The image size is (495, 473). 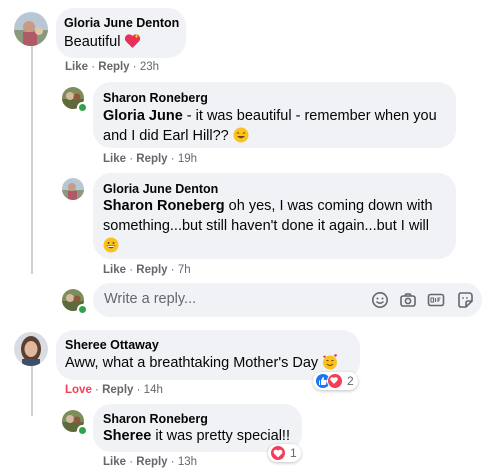 What do you see at coordinates (187, 159) in the screenshot?
I see `timestamp: 19h` at bounding box center [187, 159].